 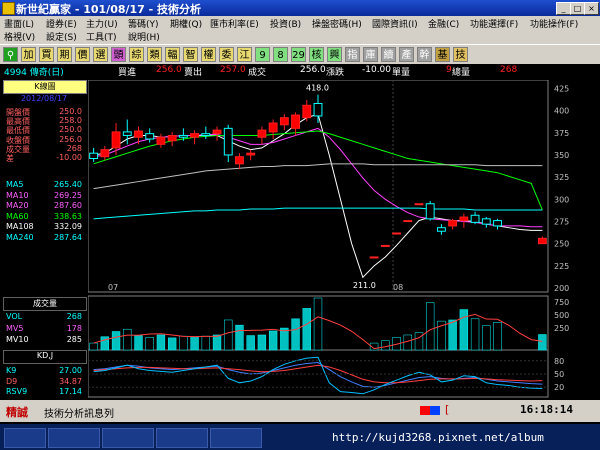 What do you see at coordinates (12, 381) in the screenshot?
I see `info-label: D9` at bounding box center [12, 381].